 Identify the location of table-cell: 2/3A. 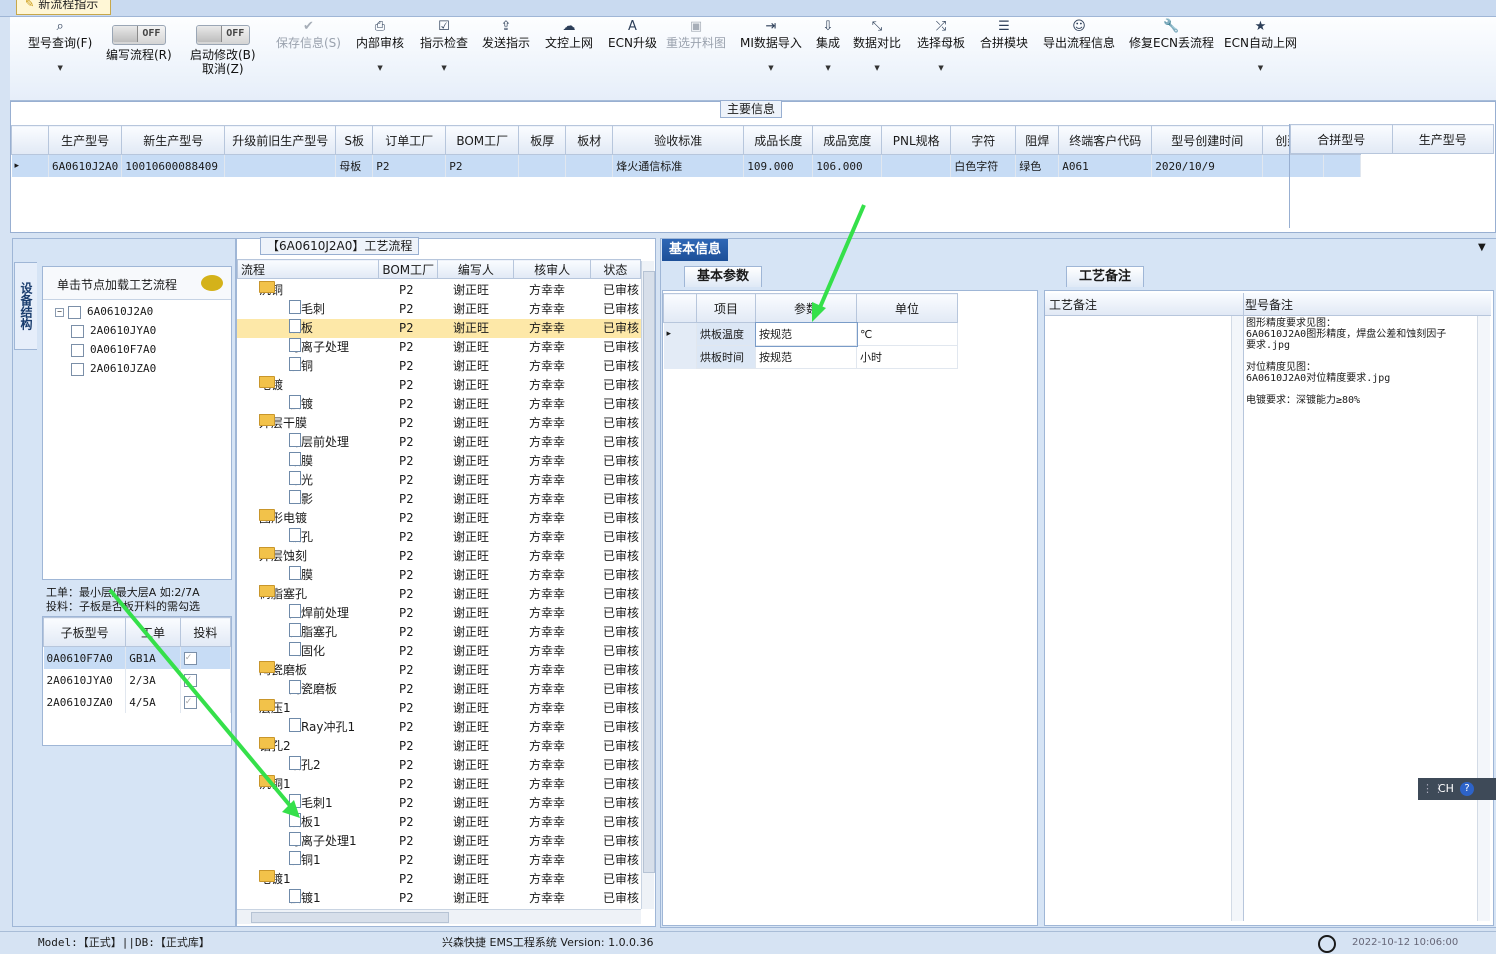
(153, 680).